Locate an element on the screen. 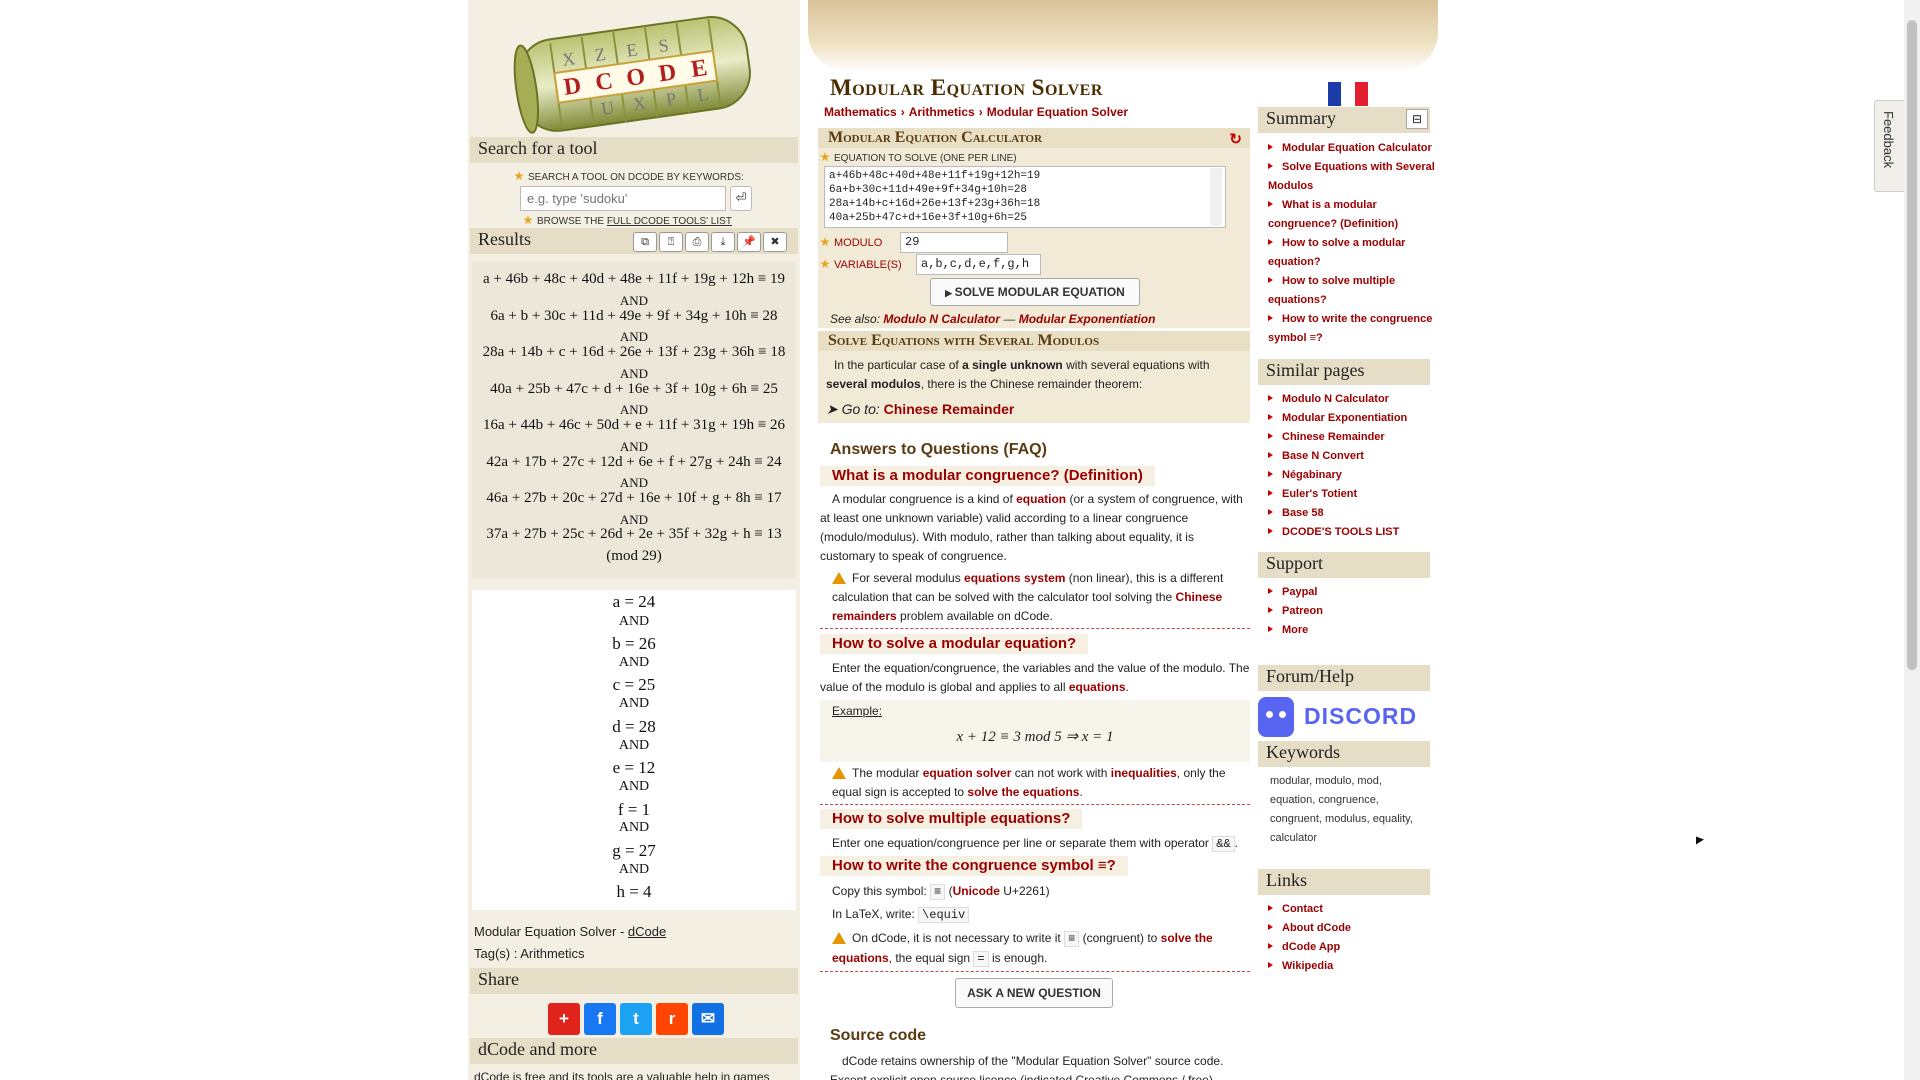  pin-result-button: 📌 is located at coordinates (749, 242).